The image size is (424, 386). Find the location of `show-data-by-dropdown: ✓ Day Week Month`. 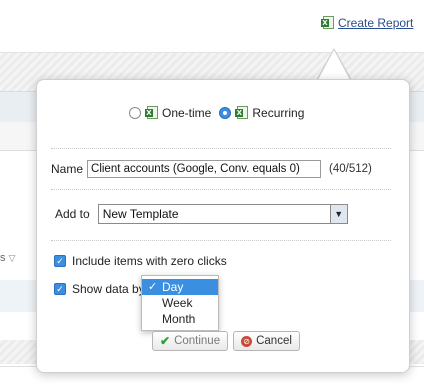

show-data-by-dropdown: ✓ Day Week Month is located at coordinates (180, 303).